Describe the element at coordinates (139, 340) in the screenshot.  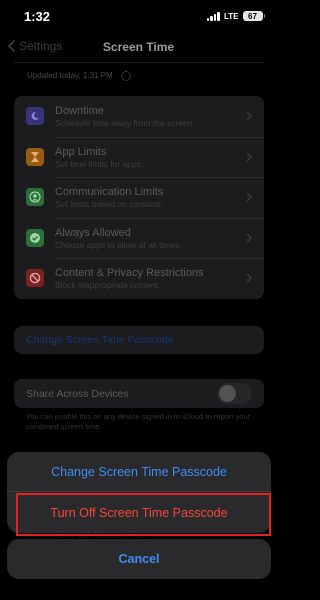
I see `change-passcode-link: Change Screen Time Passcode` at that location.